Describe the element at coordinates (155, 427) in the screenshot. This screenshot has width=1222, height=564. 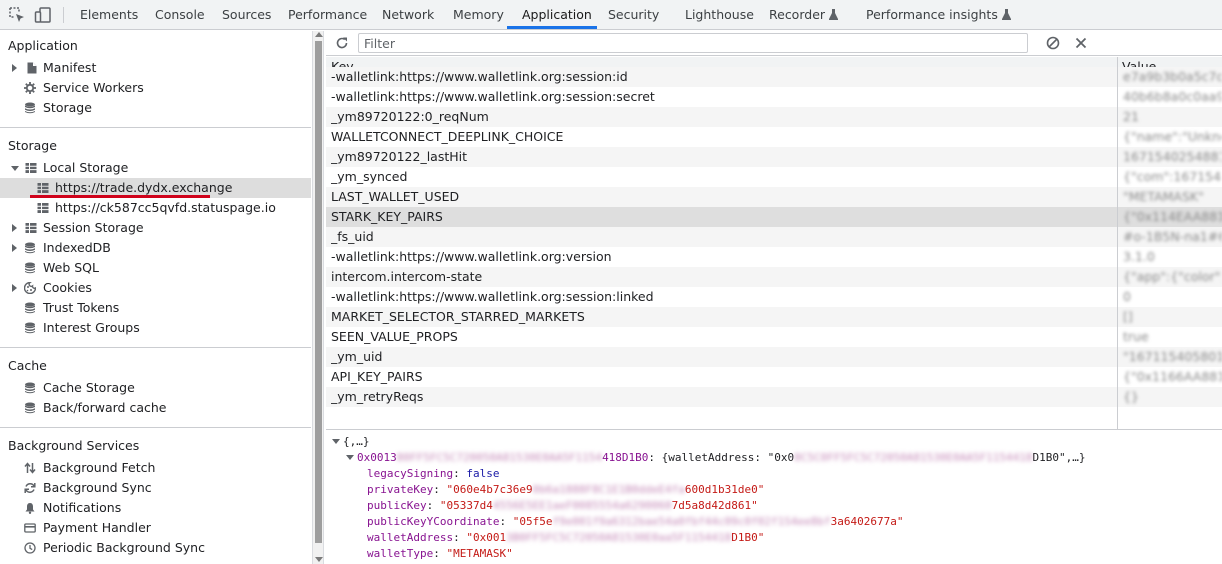
I see `section-divider` at that location.